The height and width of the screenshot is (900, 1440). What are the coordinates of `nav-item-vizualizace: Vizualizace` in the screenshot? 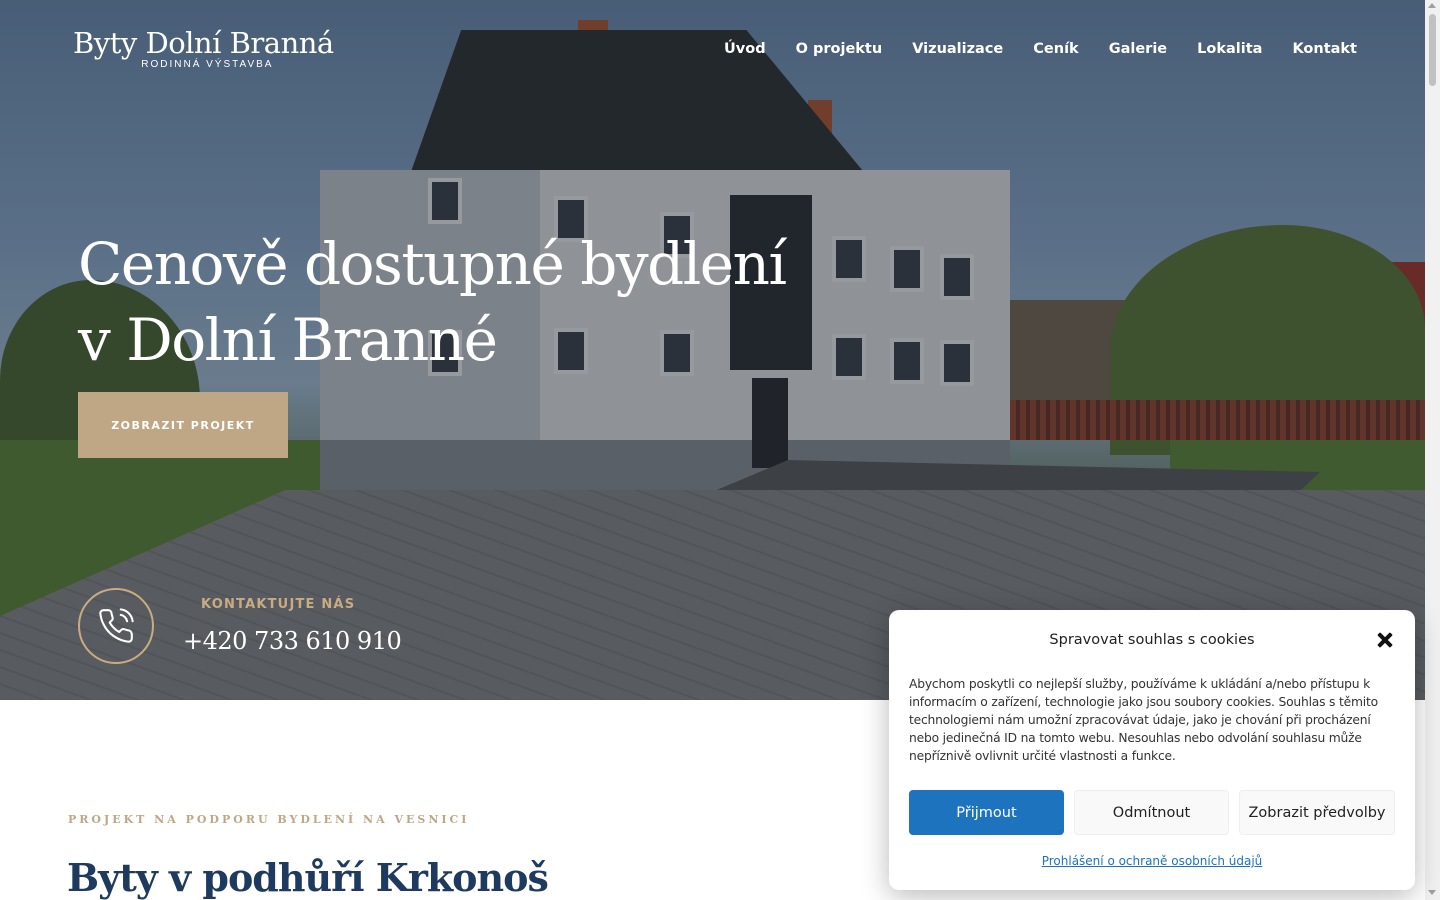 It's located at (957, 49).